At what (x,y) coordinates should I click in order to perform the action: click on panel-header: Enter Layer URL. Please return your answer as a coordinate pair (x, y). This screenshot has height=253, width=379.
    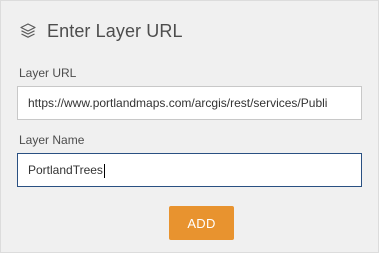
    Looking at the image, I should click on (101, 31).